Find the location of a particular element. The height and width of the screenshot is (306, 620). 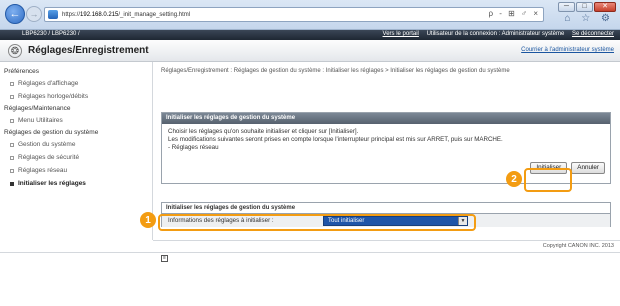

instruction-line: - Réglages réseau is located at coordinates (193, 147).